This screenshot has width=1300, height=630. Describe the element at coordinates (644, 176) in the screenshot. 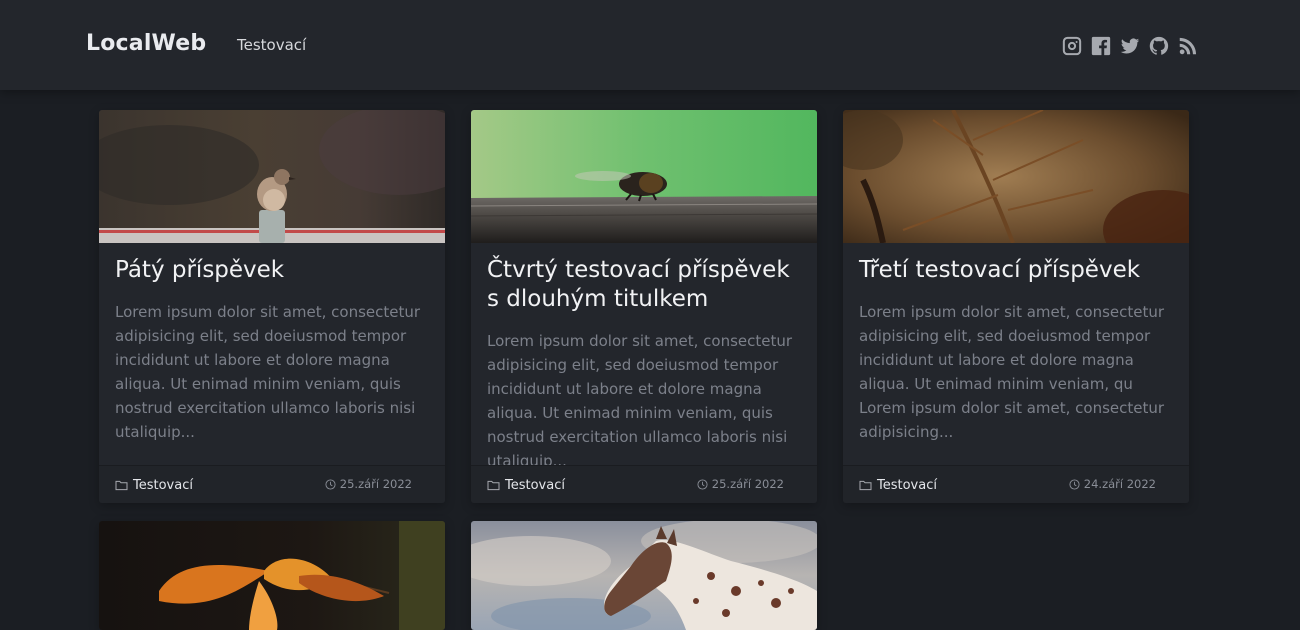

I see `post-thumbnail-bee` at that location.